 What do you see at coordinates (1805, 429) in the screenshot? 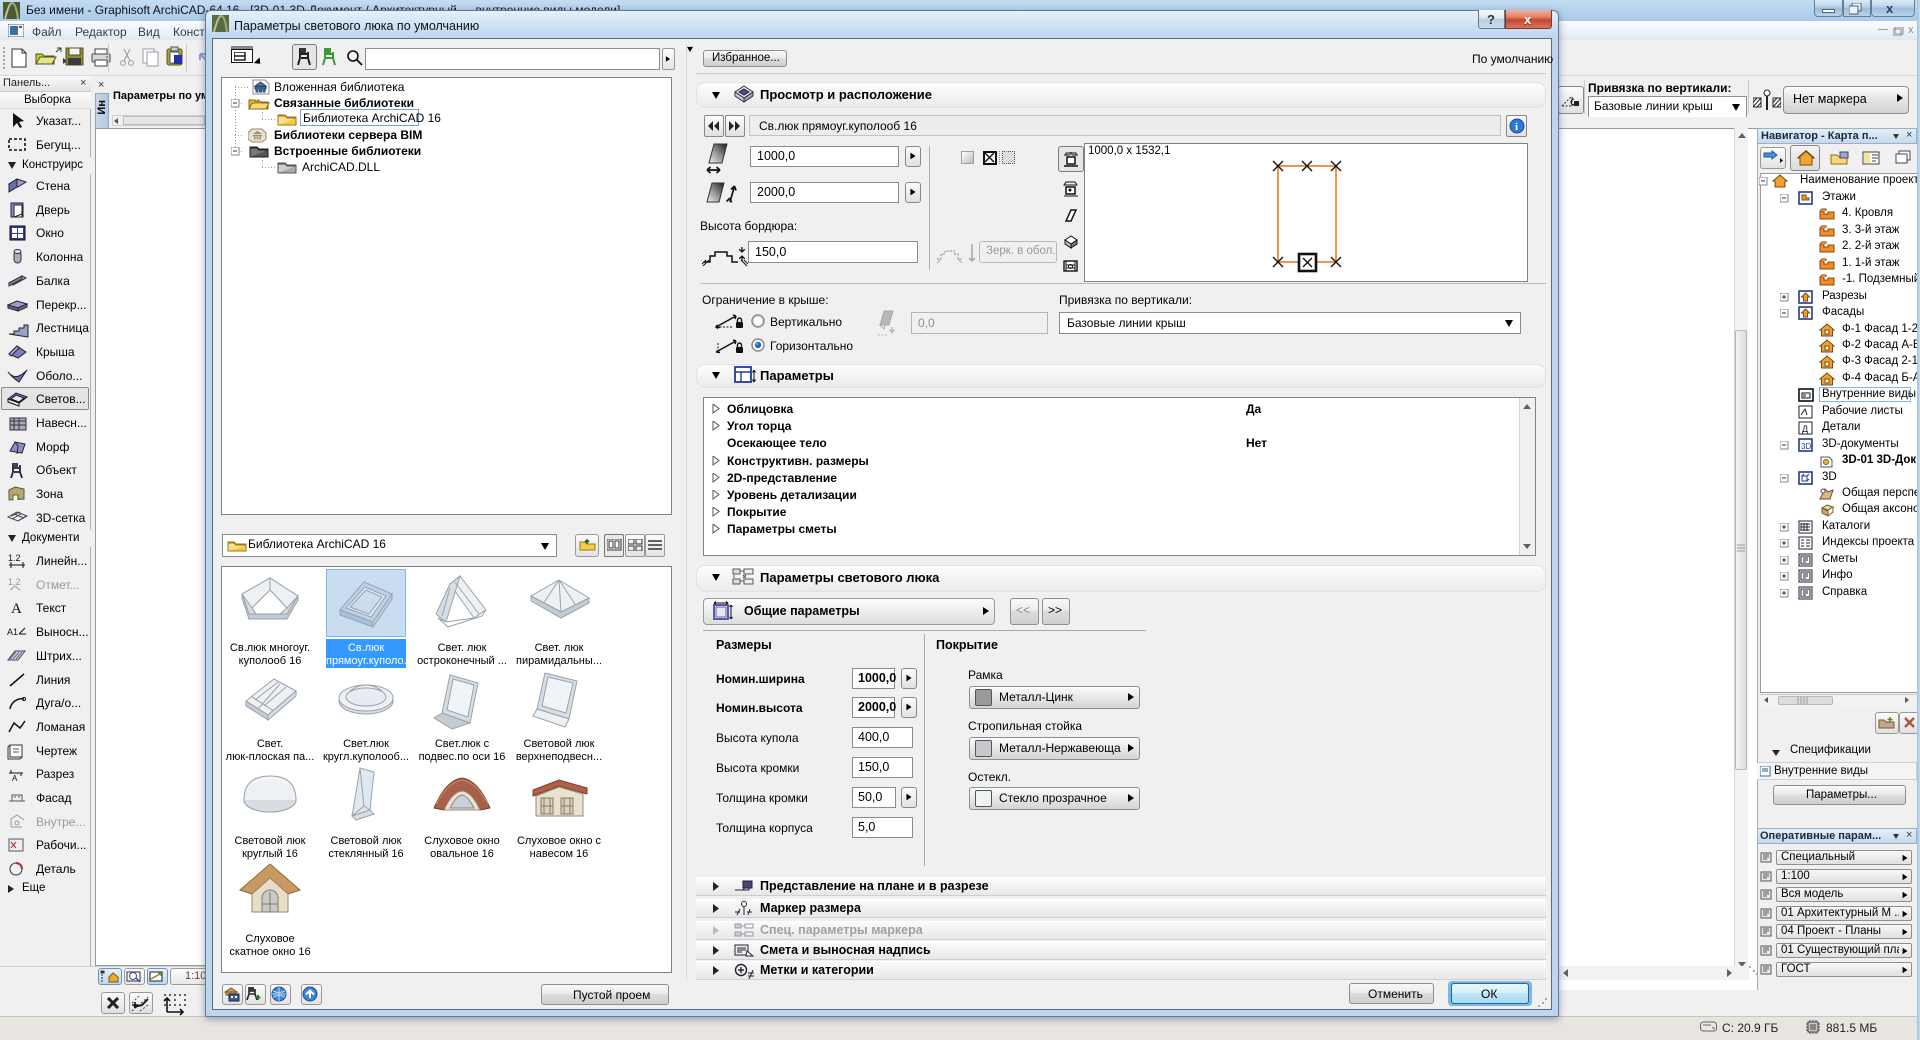
I see `svg-text: Д` at bounding box center [1805, 429].